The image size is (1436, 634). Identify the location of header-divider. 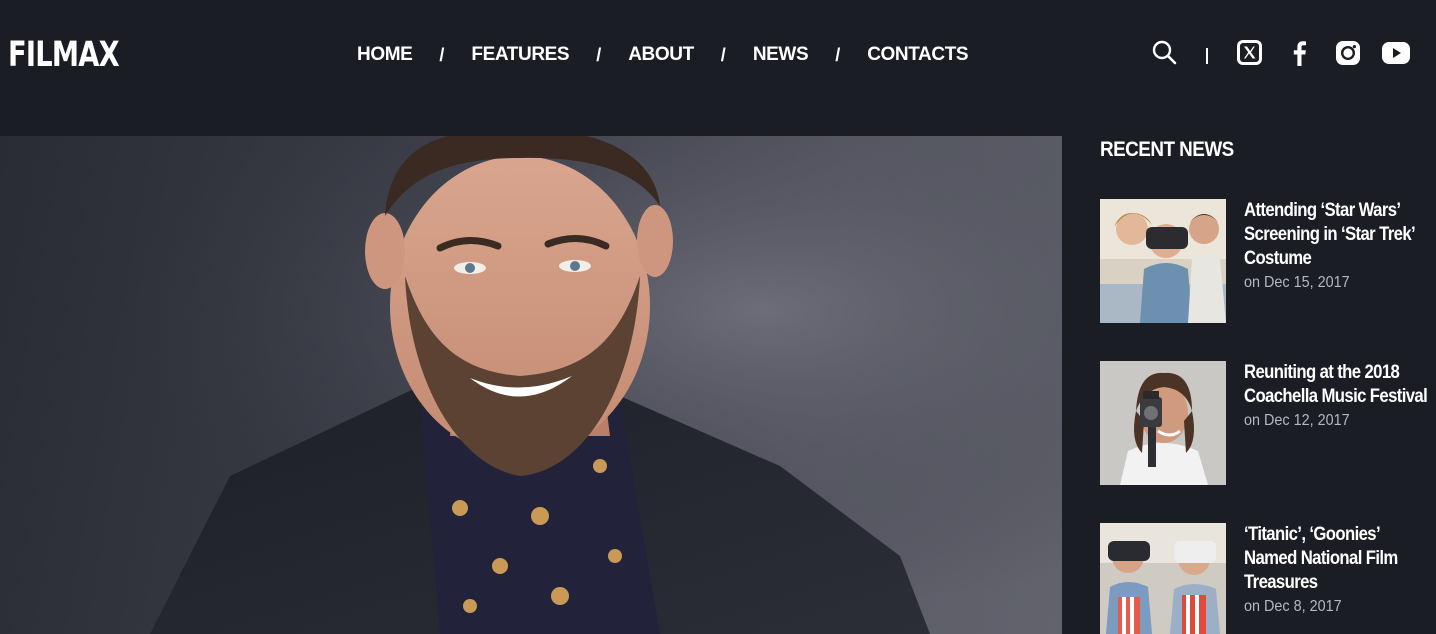
(1207, 56).